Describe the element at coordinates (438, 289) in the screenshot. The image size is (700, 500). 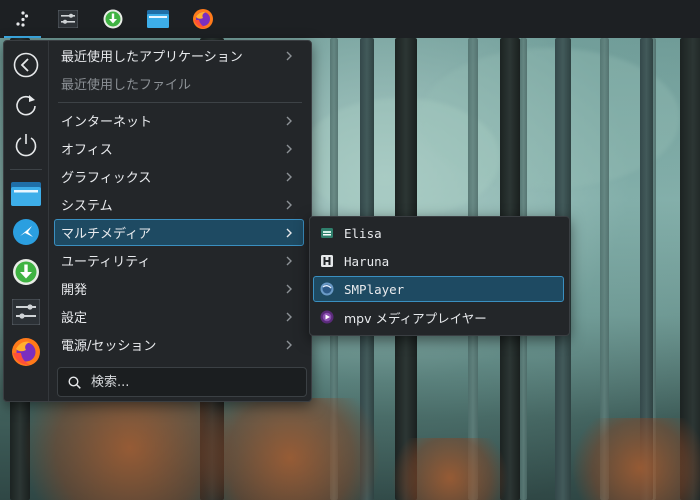
I see `app-smplayer: SMPlayer` at that location.